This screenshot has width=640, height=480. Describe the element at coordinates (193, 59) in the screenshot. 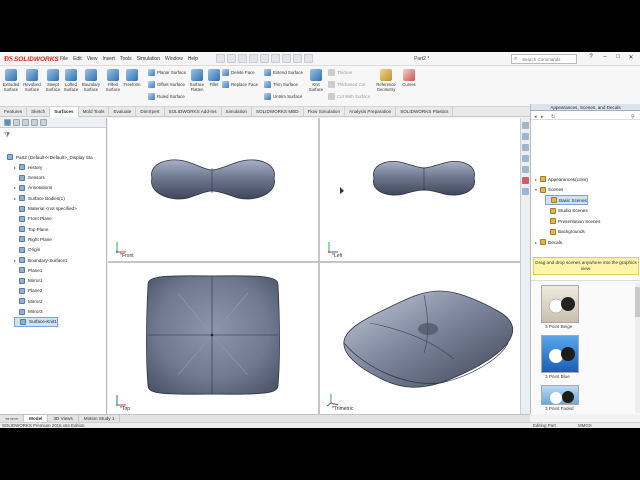

I see `menu-help: Help` at that location.